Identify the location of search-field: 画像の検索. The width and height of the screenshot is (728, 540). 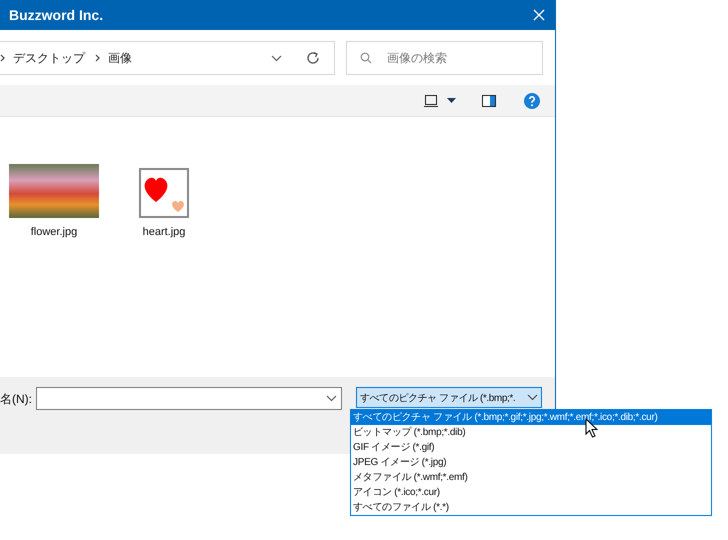
(444, 58).